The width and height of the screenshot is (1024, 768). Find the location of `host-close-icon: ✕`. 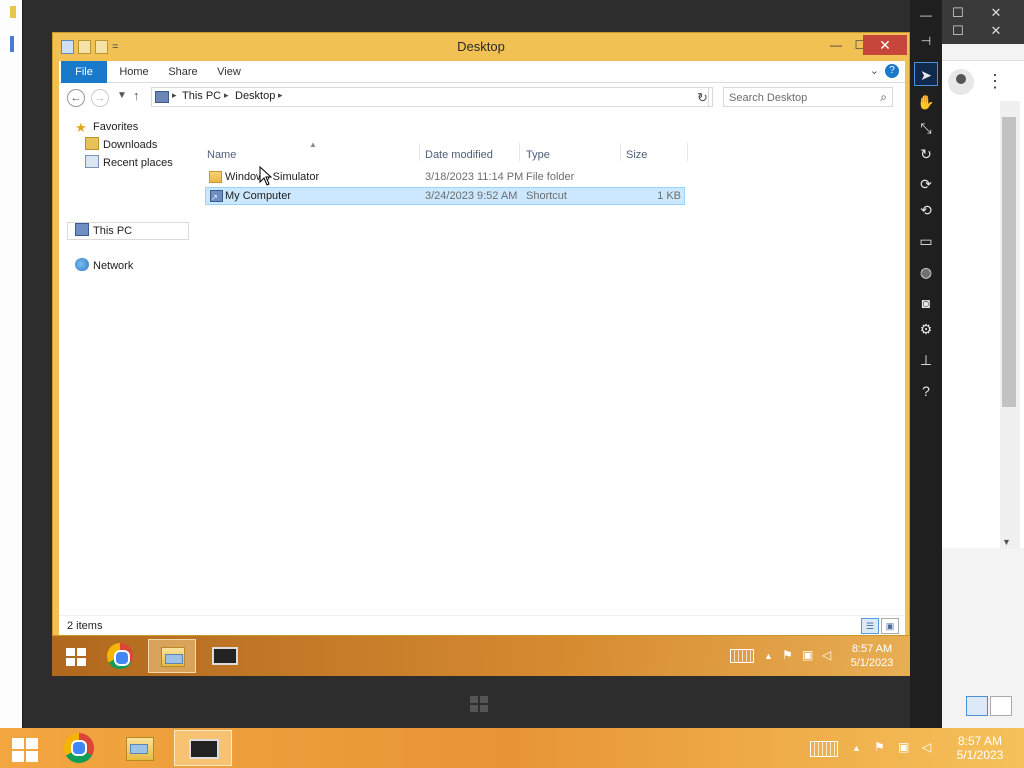

host-close-icon: ✕ is located at coordinates (996, 13).